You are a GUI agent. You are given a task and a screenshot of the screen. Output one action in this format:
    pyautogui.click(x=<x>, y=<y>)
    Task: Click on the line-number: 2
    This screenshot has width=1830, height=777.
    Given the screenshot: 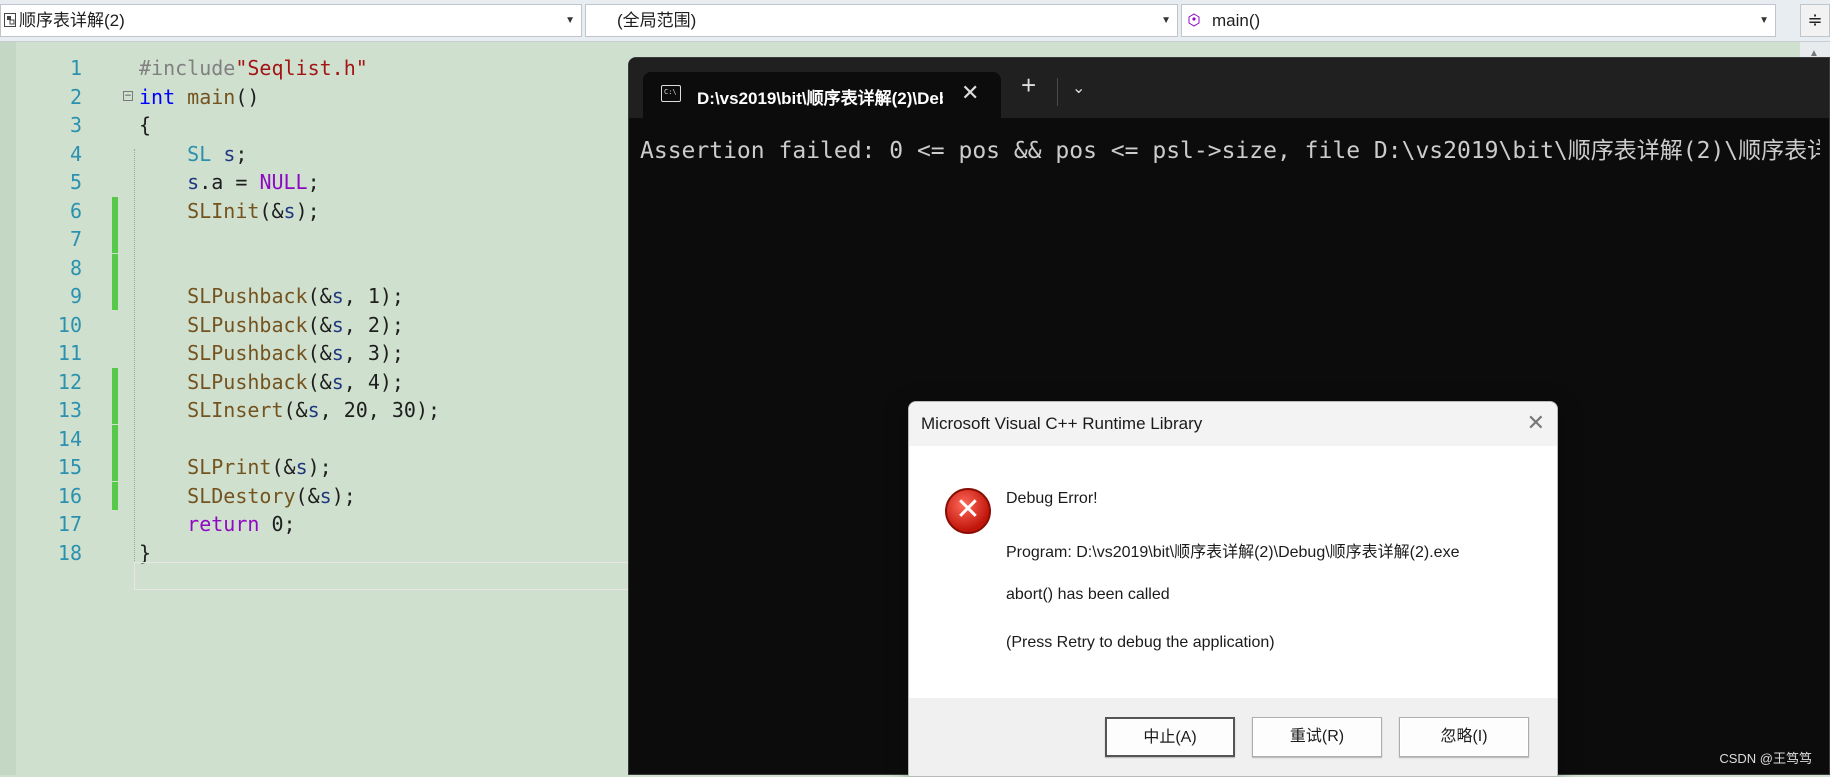 What is the action you would take?
    pyautogui.click(x=75, y=96)
    